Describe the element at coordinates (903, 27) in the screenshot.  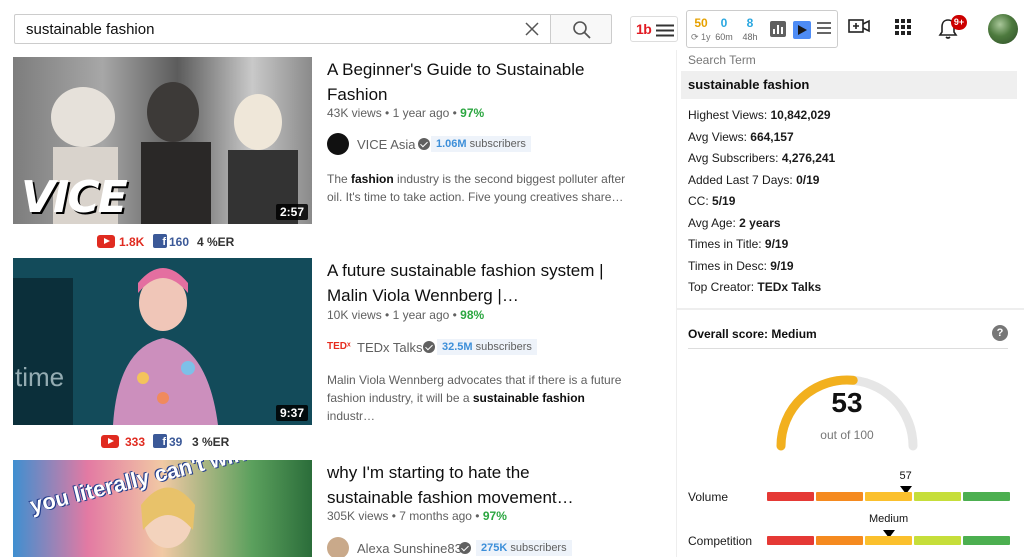
I see `apps-grid-icon` at that location.